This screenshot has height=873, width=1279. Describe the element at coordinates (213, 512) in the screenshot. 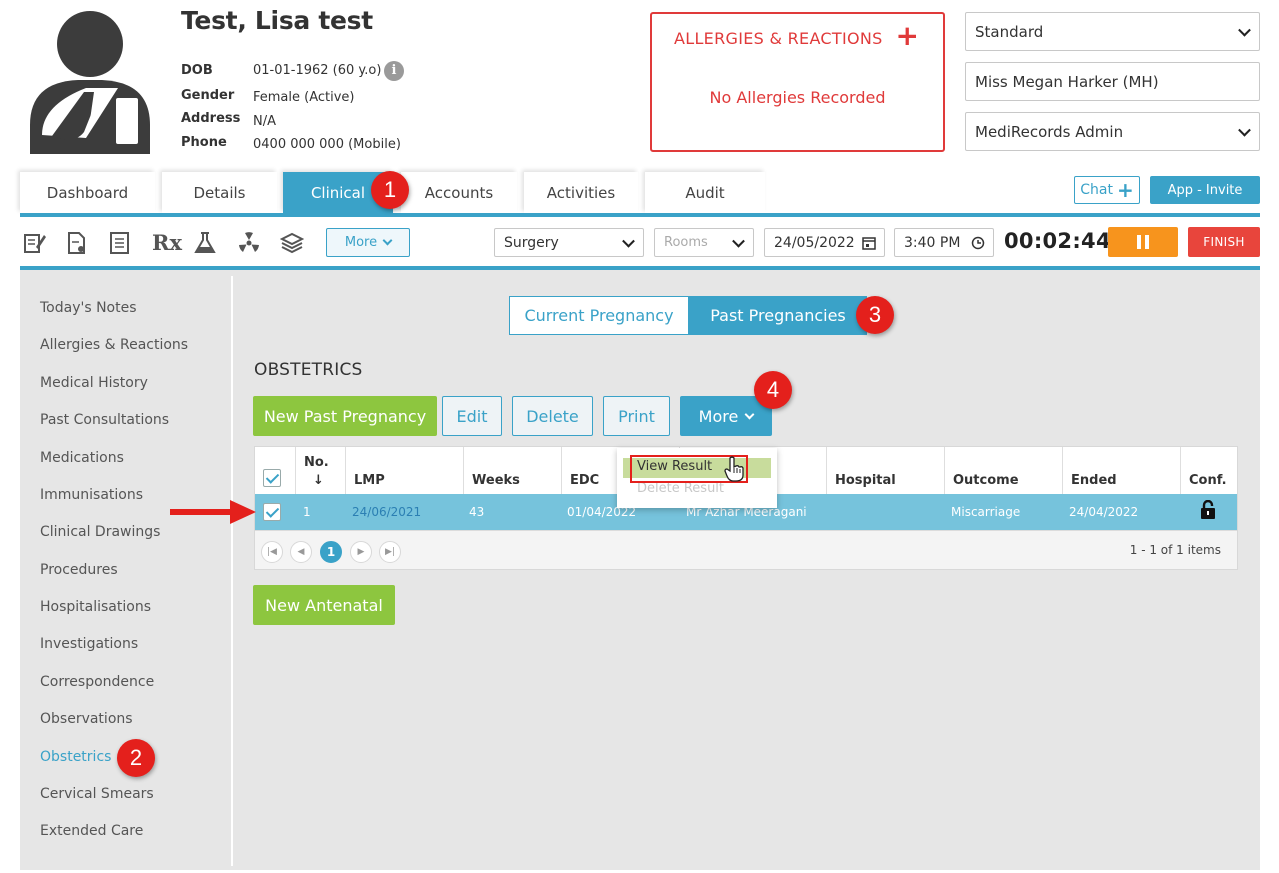

I see `red-arrow-icon` at that location.